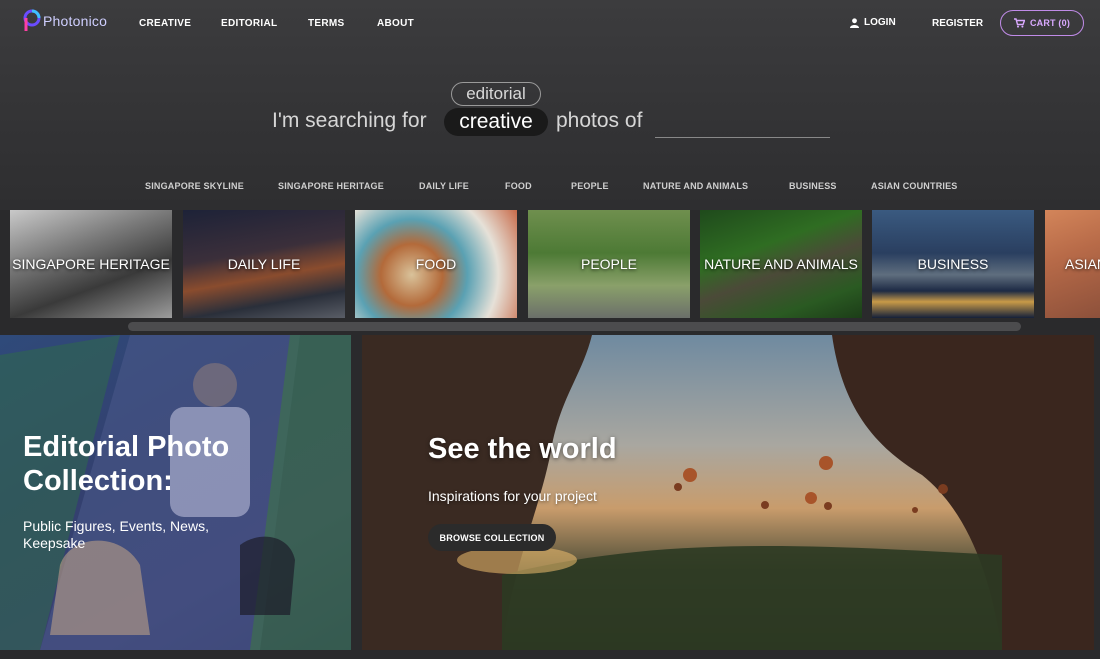 The image size is (1100, 659). Describe the element at coordinates (349, 120) in the screenshot. I see `search-prefix: I'm searching for` at that location.